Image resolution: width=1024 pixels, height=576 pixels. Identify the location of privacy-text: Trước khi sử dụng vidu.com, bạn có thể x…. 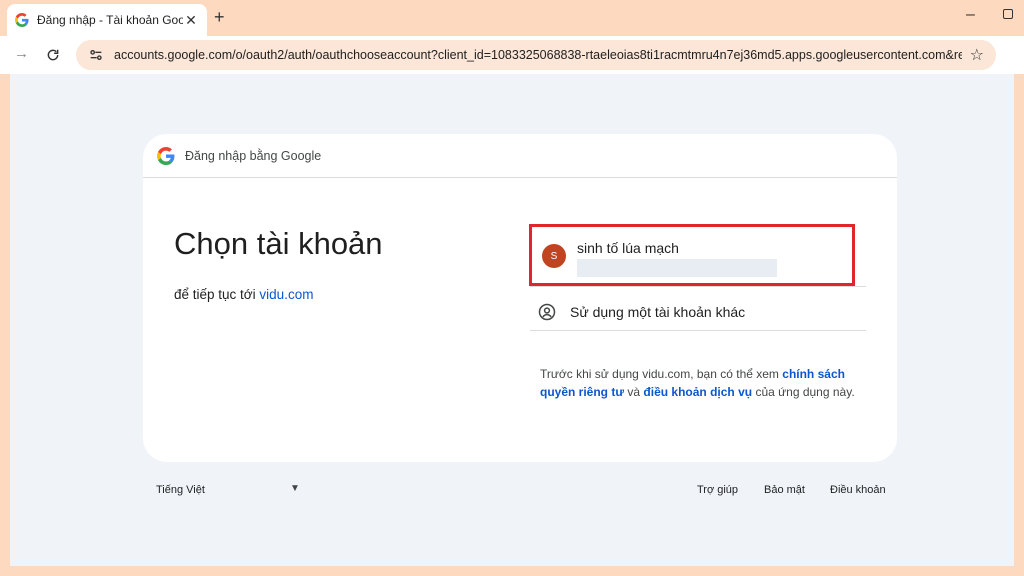
(659, 374).